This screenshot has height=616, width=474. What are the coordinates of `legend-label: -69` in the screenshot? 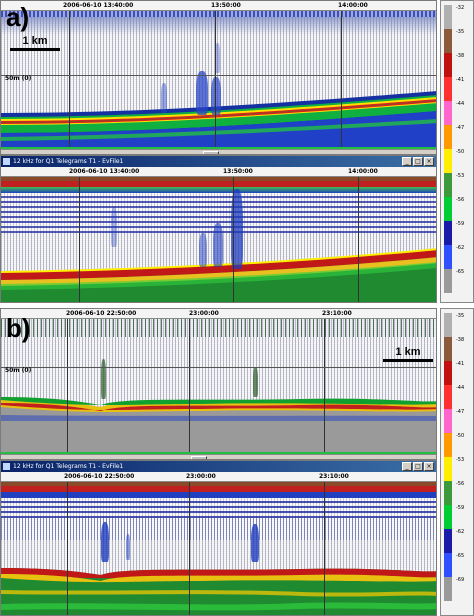 It's located at (460, 580).